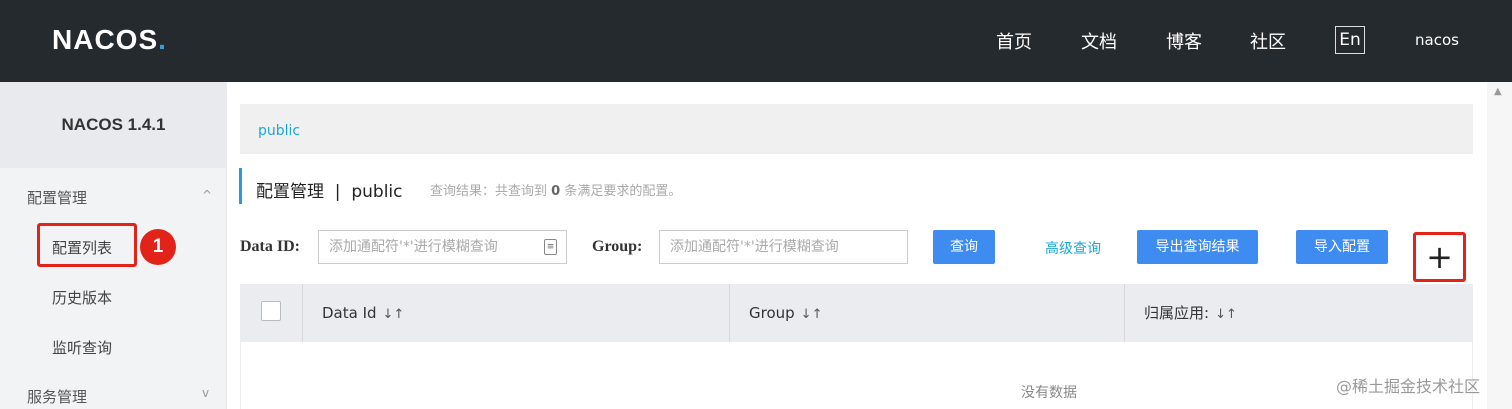 The height and width of the screenshot is (409, 1512). Describe the element at coordinates (550, 247) in the screenshot. I see `clipboard-icon: ≡` at that location.